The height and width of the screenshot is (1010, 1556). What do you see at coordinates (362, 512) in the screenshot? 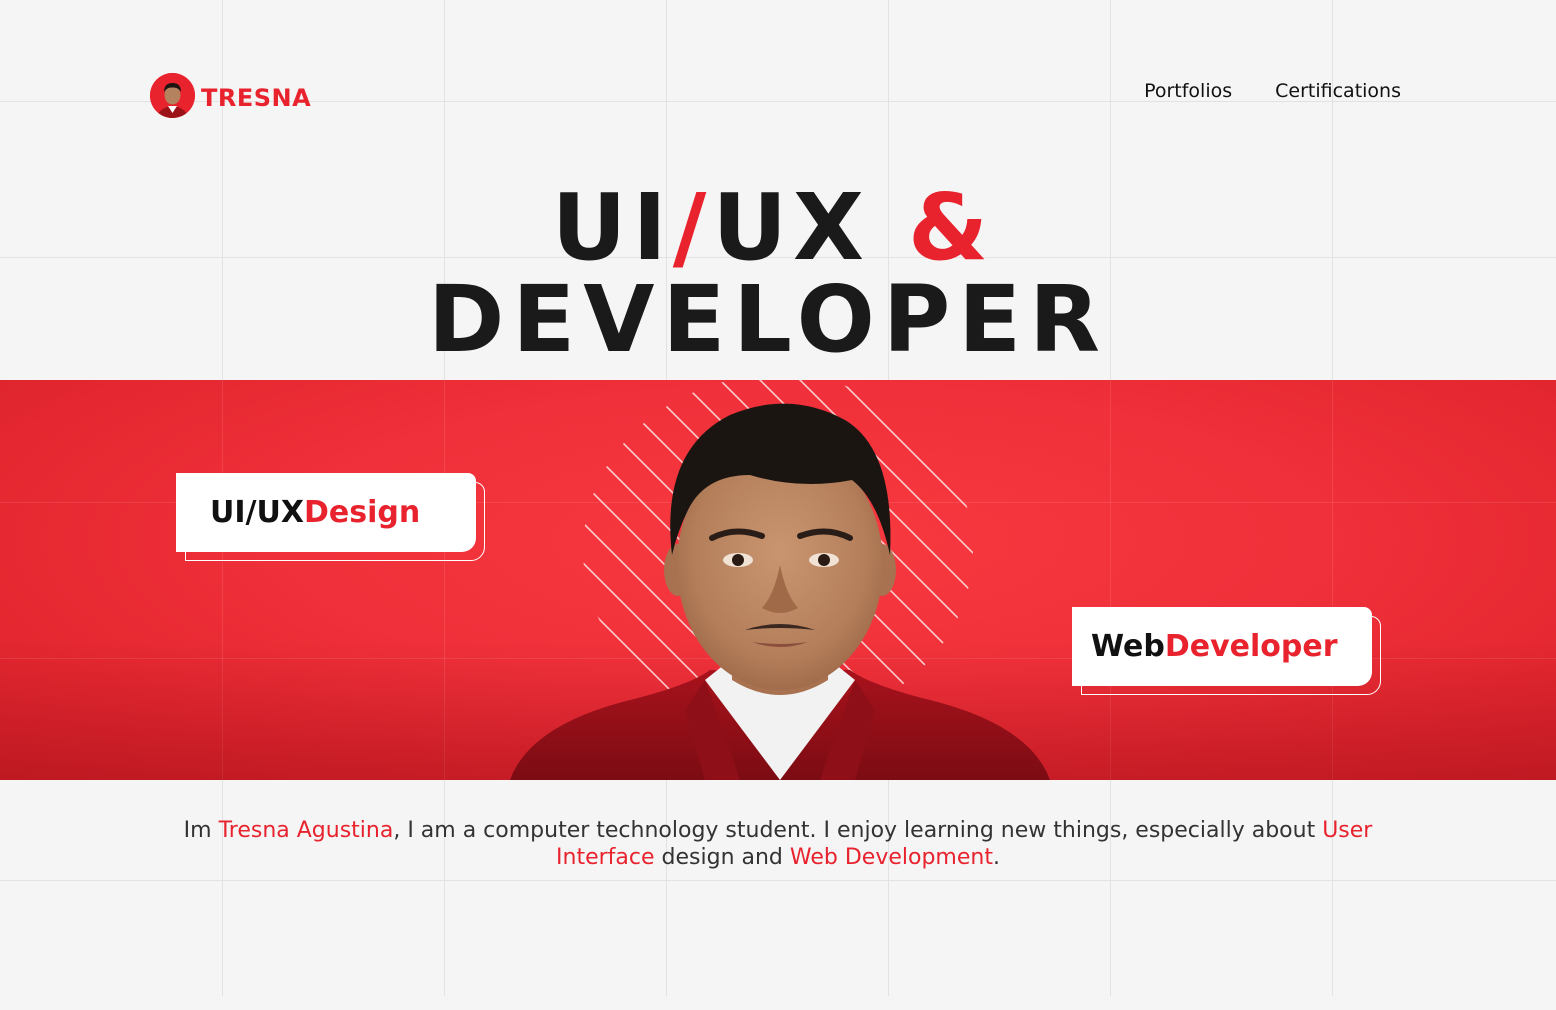
I see `tag-uiux-red-text: Design` at bounding box center [362, 512].